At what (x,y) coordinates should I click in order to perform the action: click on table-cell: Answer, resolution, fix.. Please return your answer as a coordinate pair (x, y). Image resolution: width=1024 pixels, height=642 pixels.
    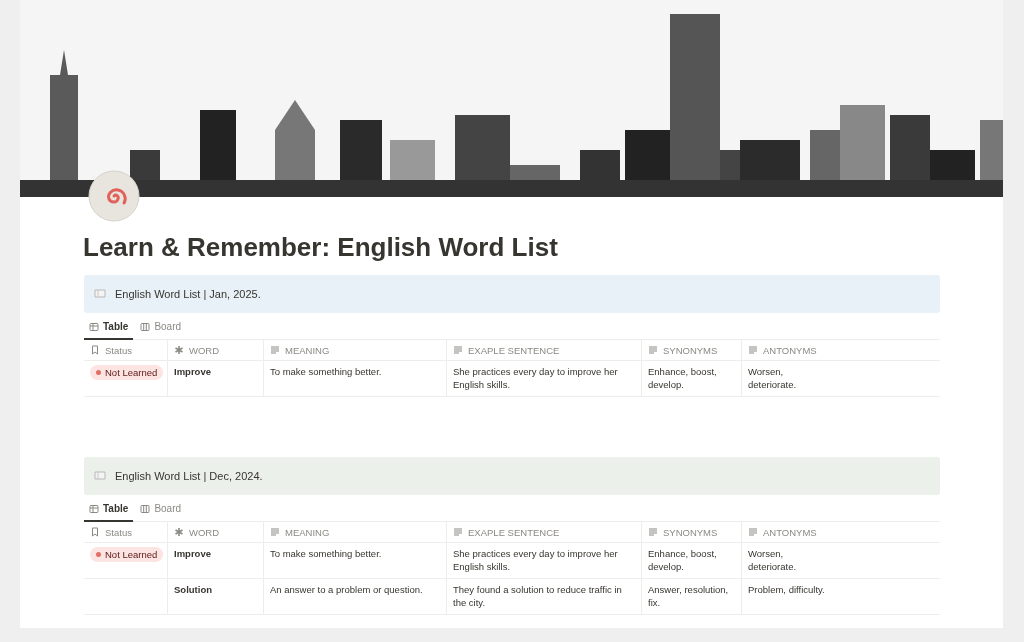
    Looking at the image, I should click on (691, 596).